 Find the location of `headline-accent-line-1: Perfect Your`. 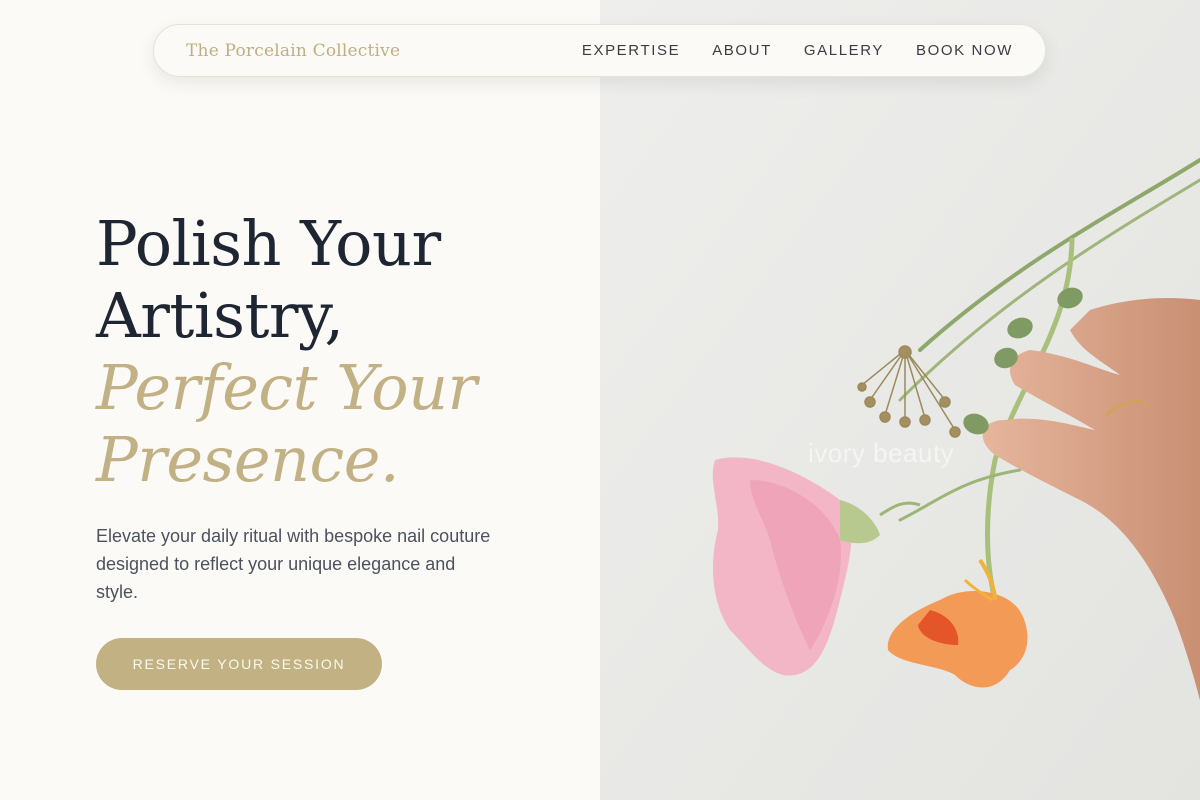

headline-accent-line-1: Perfect Your is located at coordinates (286, 387).